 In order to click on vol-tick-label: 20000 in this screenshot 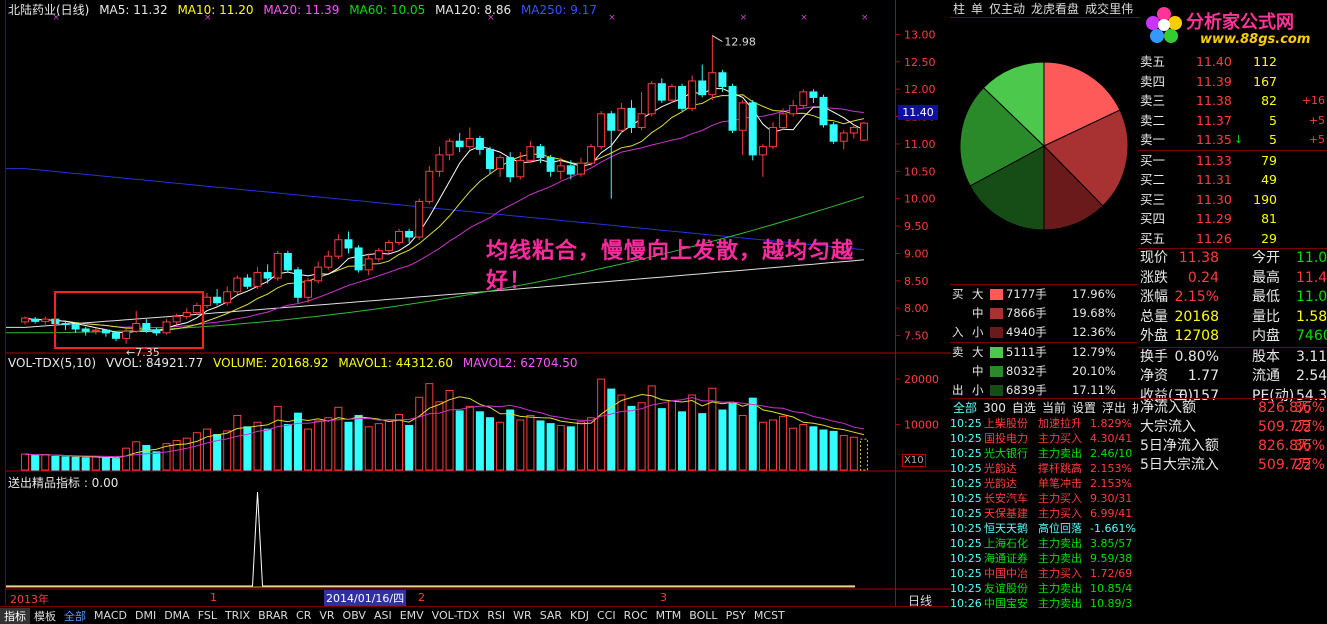, I will do `click(921, 379)`.